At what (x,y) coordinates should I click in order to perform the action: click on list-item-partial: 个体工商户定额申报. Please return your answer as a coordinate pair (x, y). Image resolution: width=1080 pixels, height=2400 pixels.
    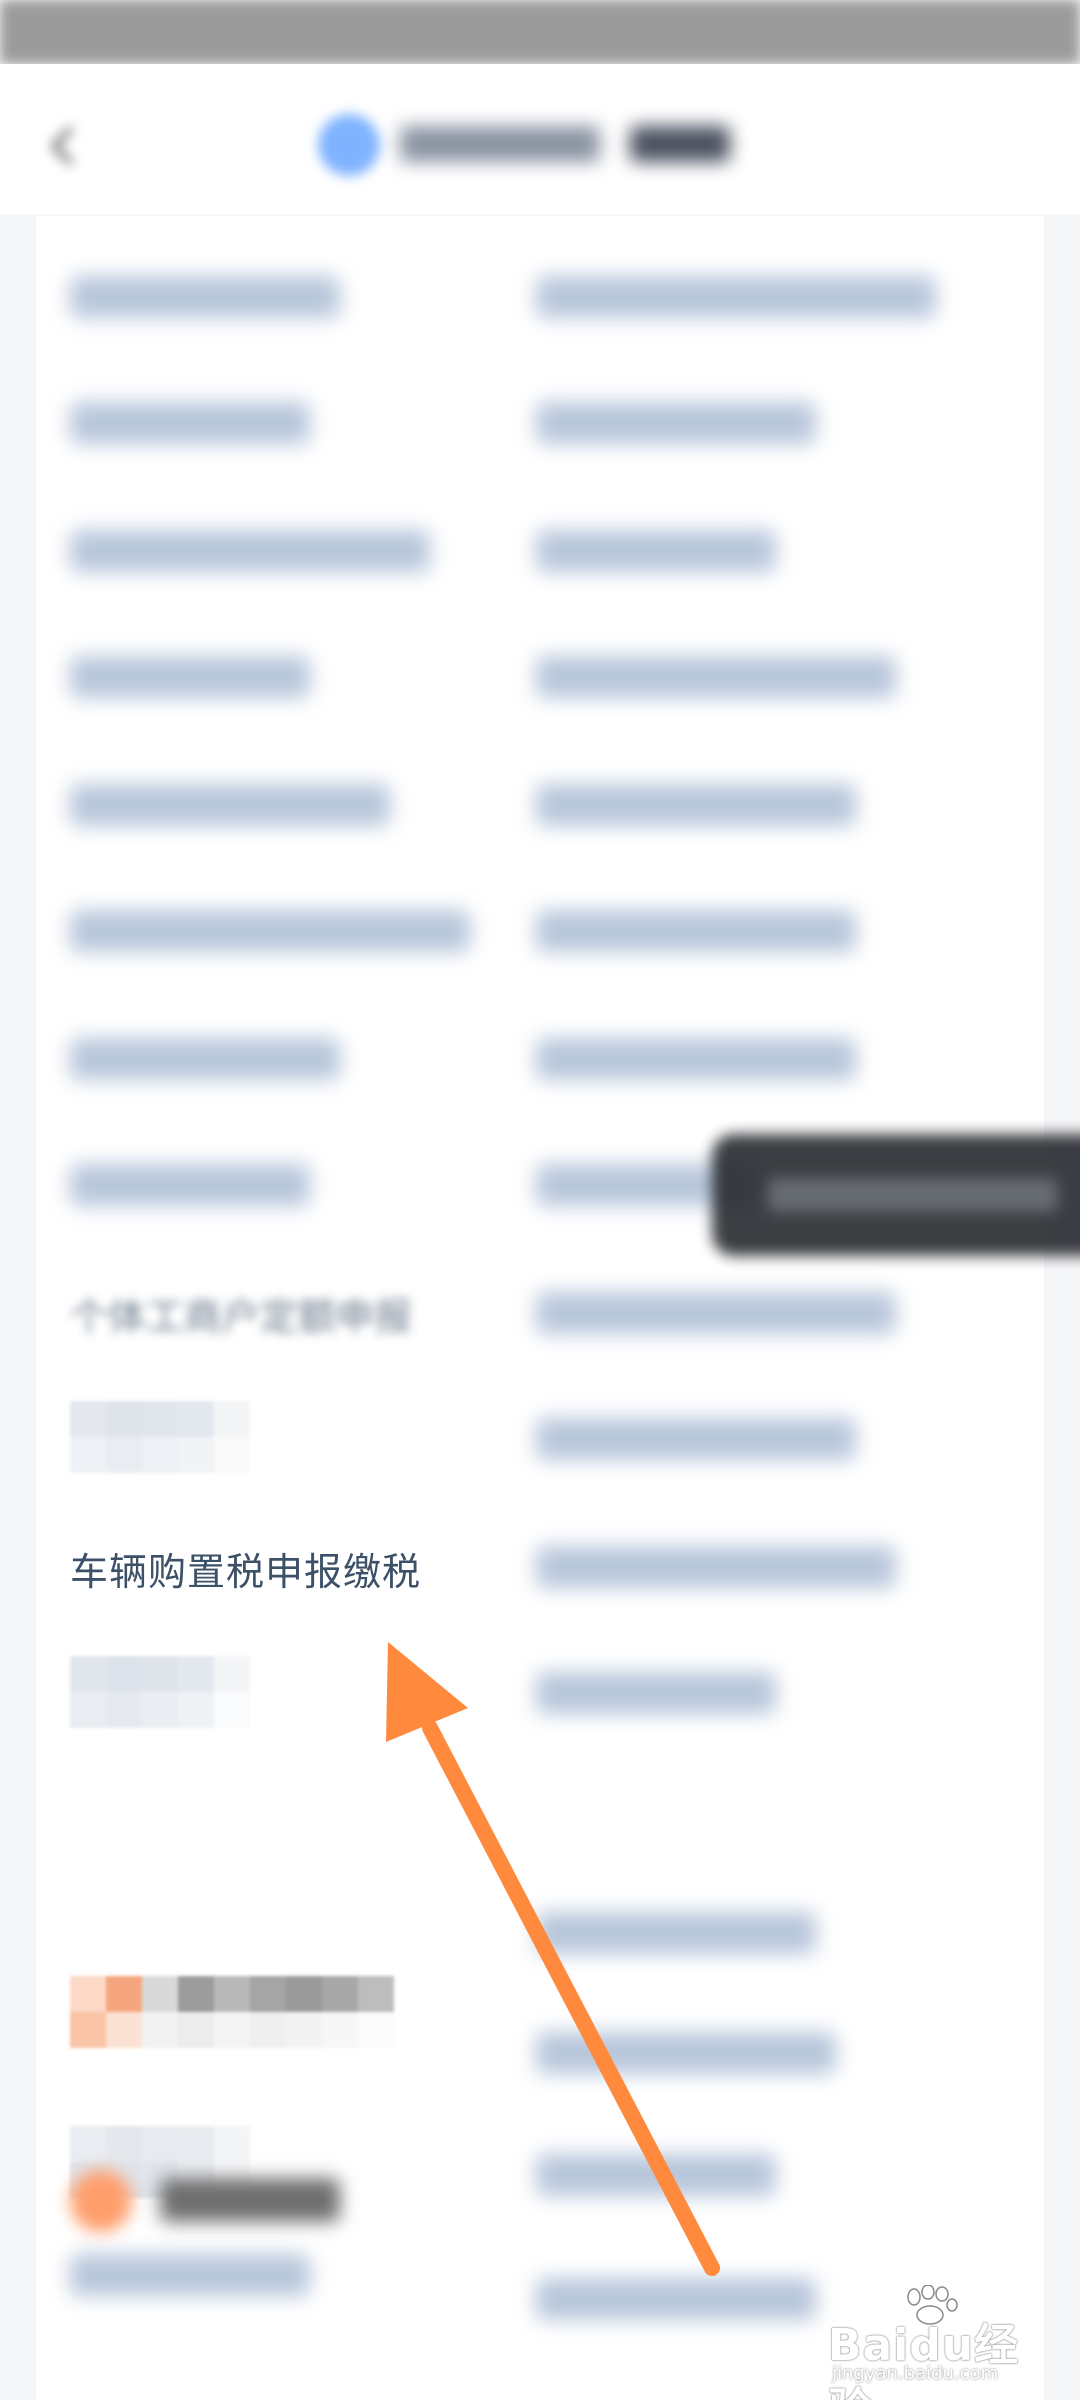
    Looking at the image, I should click on (241, 1313).